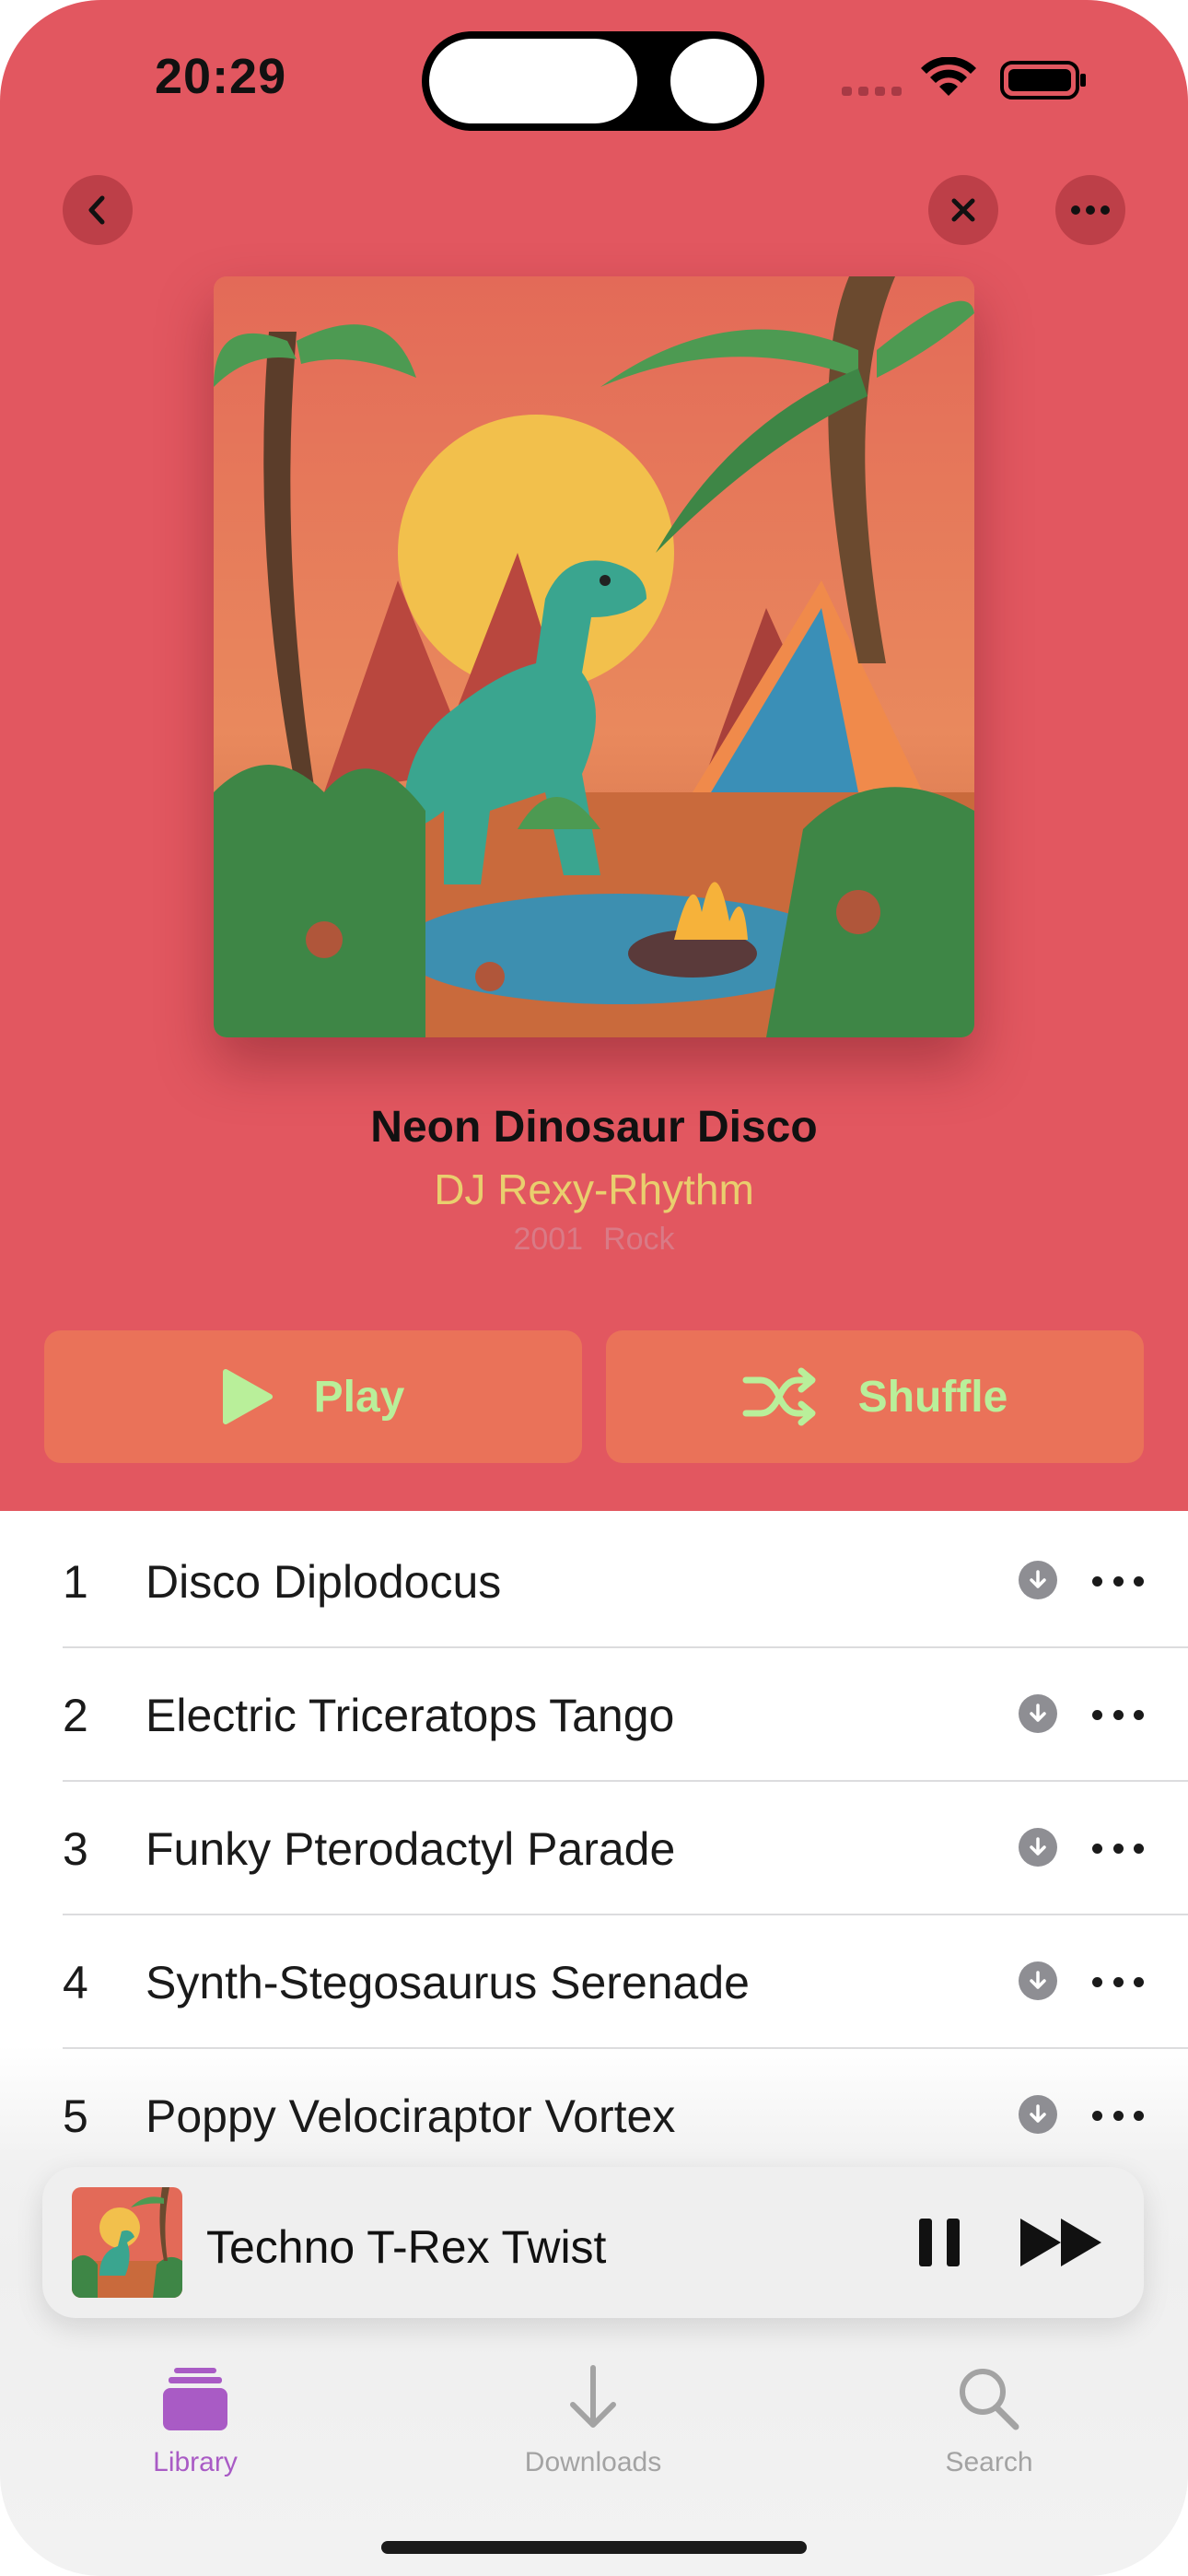 Image resolution: width=1188 pixels, height=2576 pixels. I want to click on forward-icon, so click(1060, 2242).